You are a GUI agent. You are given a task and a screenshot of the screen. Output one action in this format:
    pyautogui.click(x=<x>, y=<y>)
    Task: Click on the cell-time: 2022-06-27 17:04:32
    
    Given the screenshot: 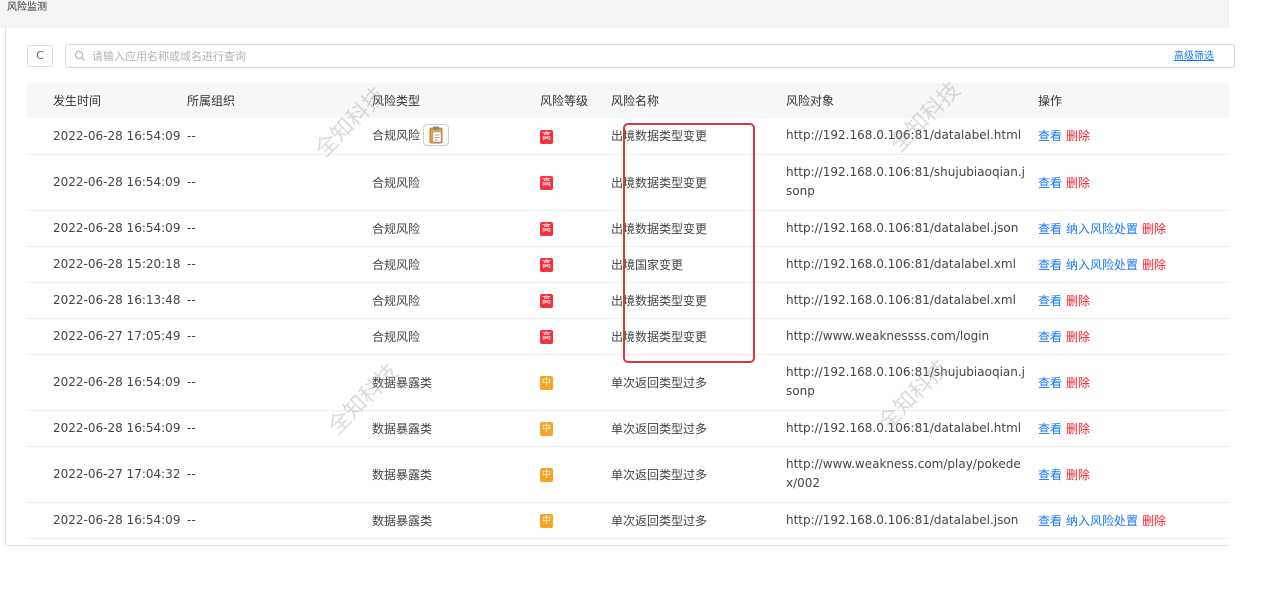 What is the action you would take?
    pyautogui.click(x=107, y=474)
    